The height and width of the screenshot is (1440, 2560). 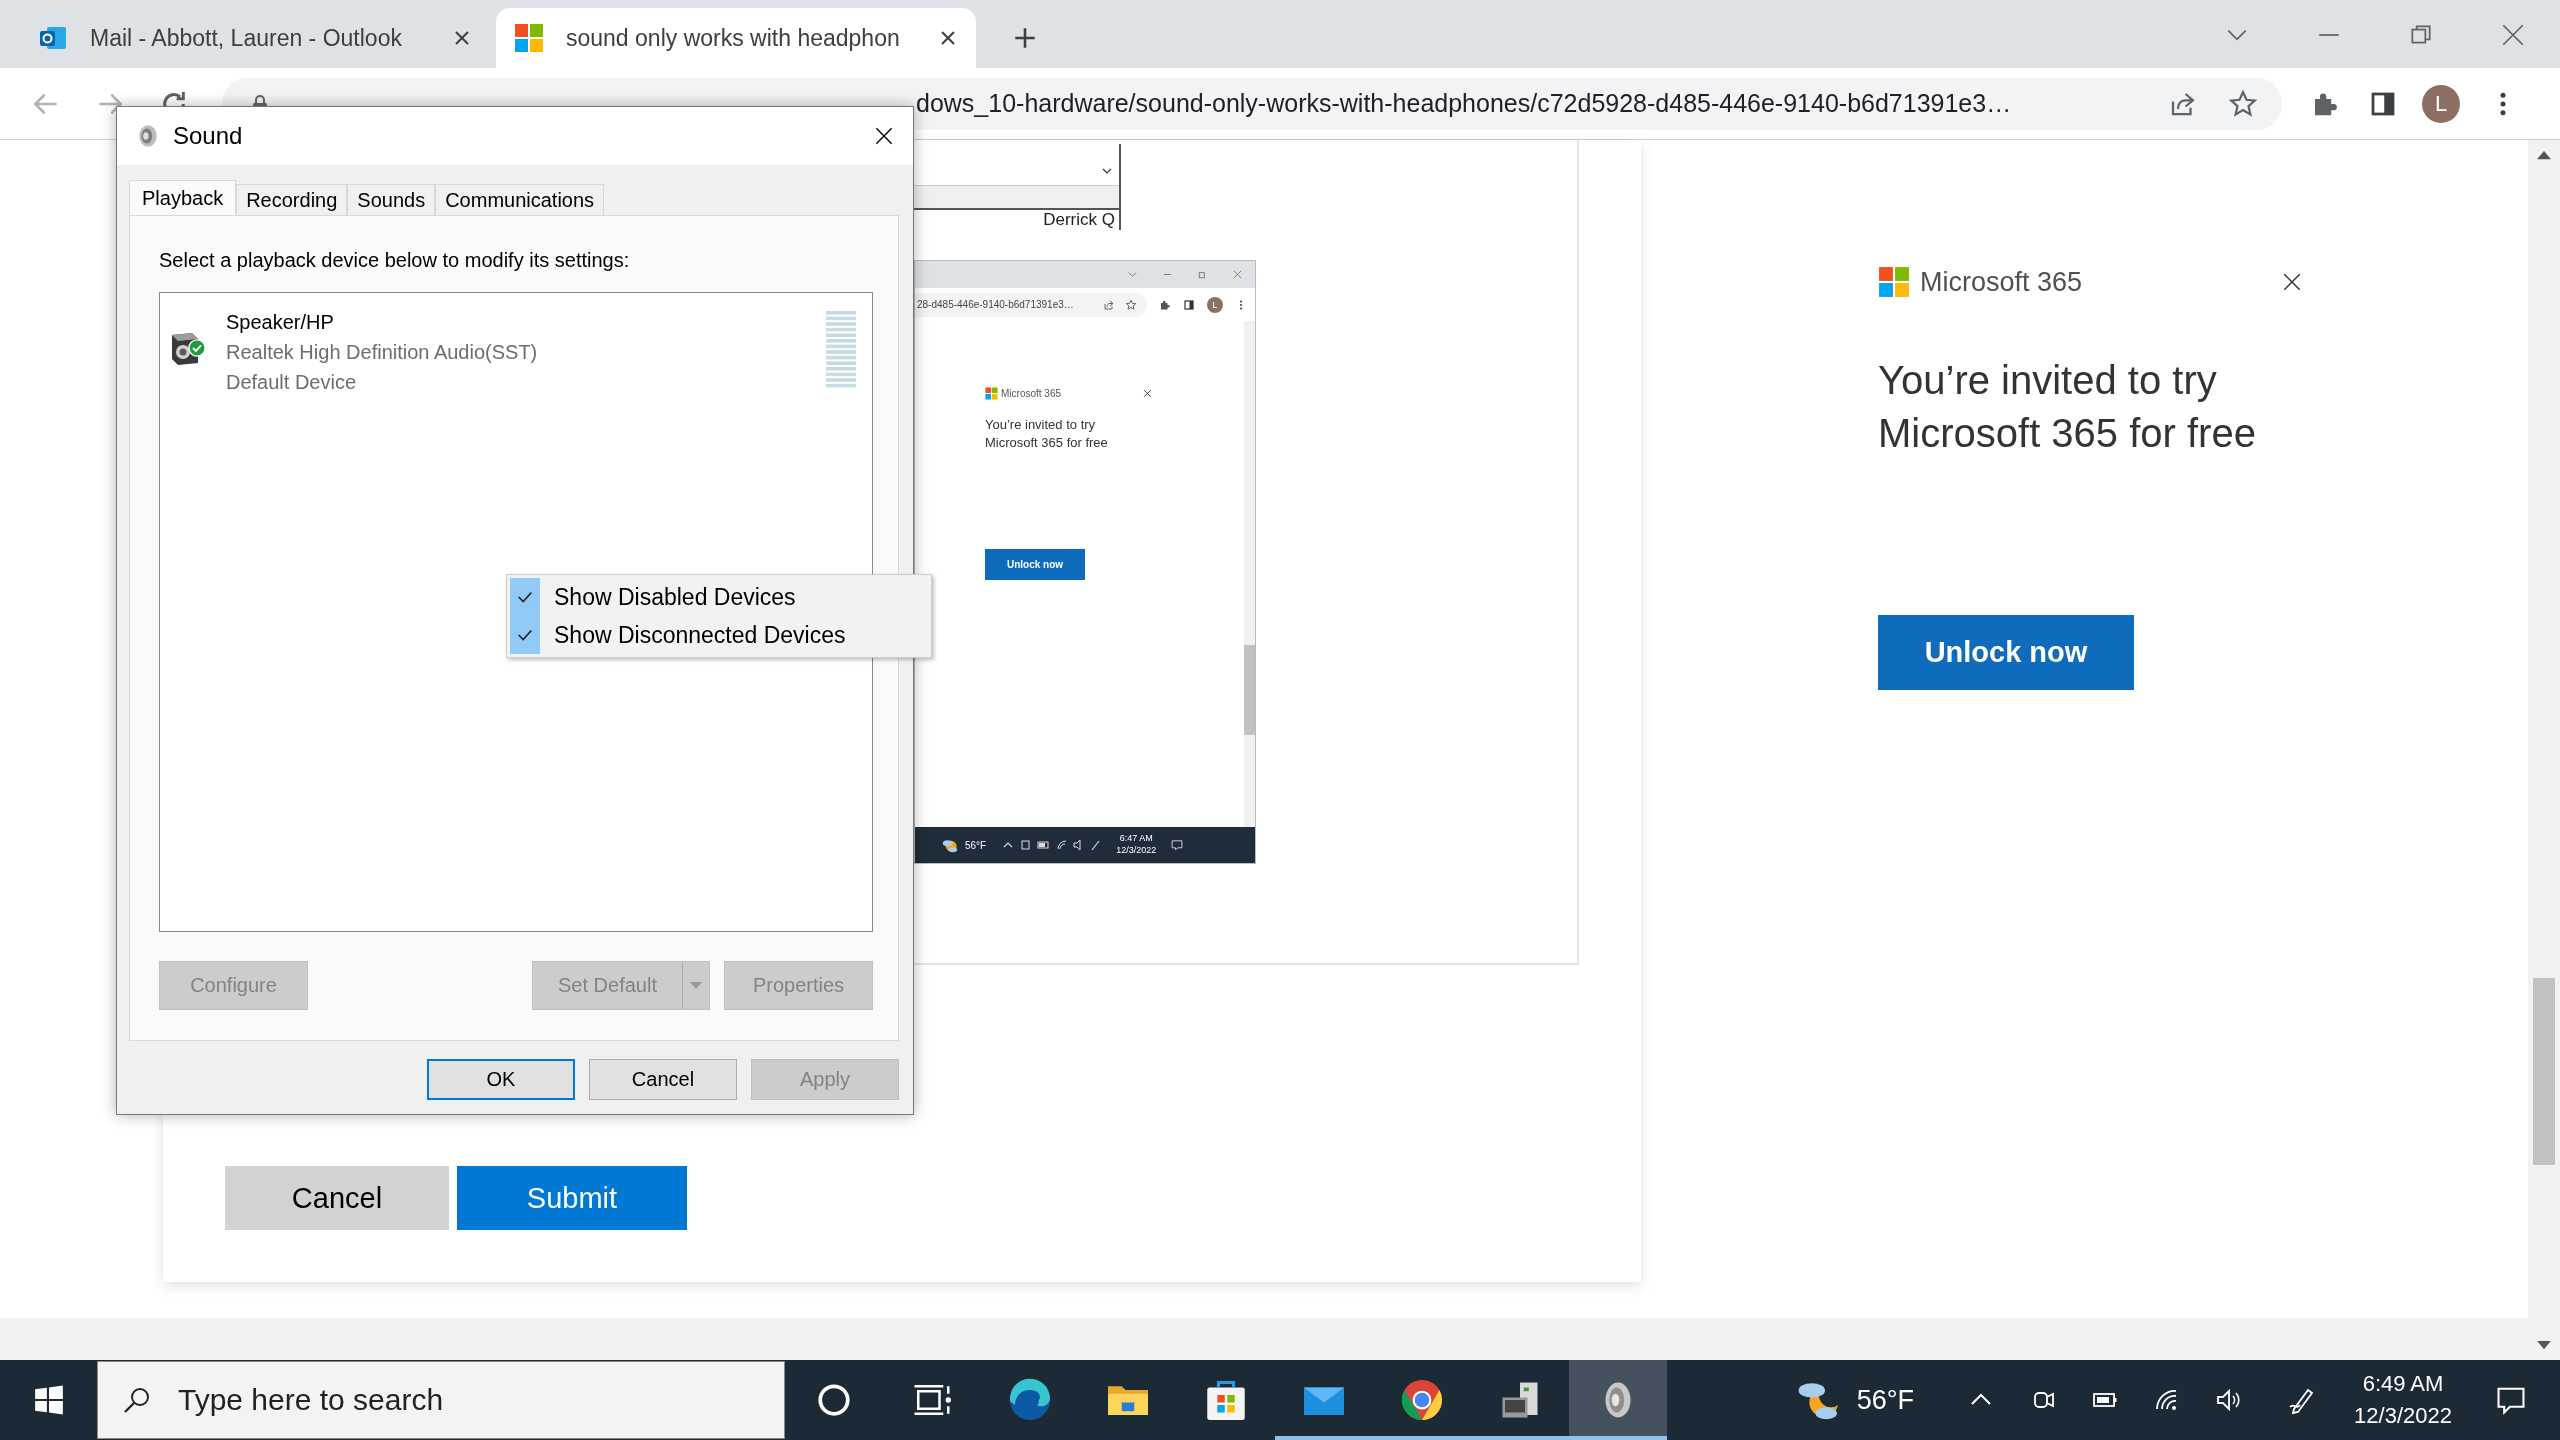 What do you see at coordinates (501, 1079) in the screenshot?
I see `ok-button: OK` at bounding box center [501, 1079].